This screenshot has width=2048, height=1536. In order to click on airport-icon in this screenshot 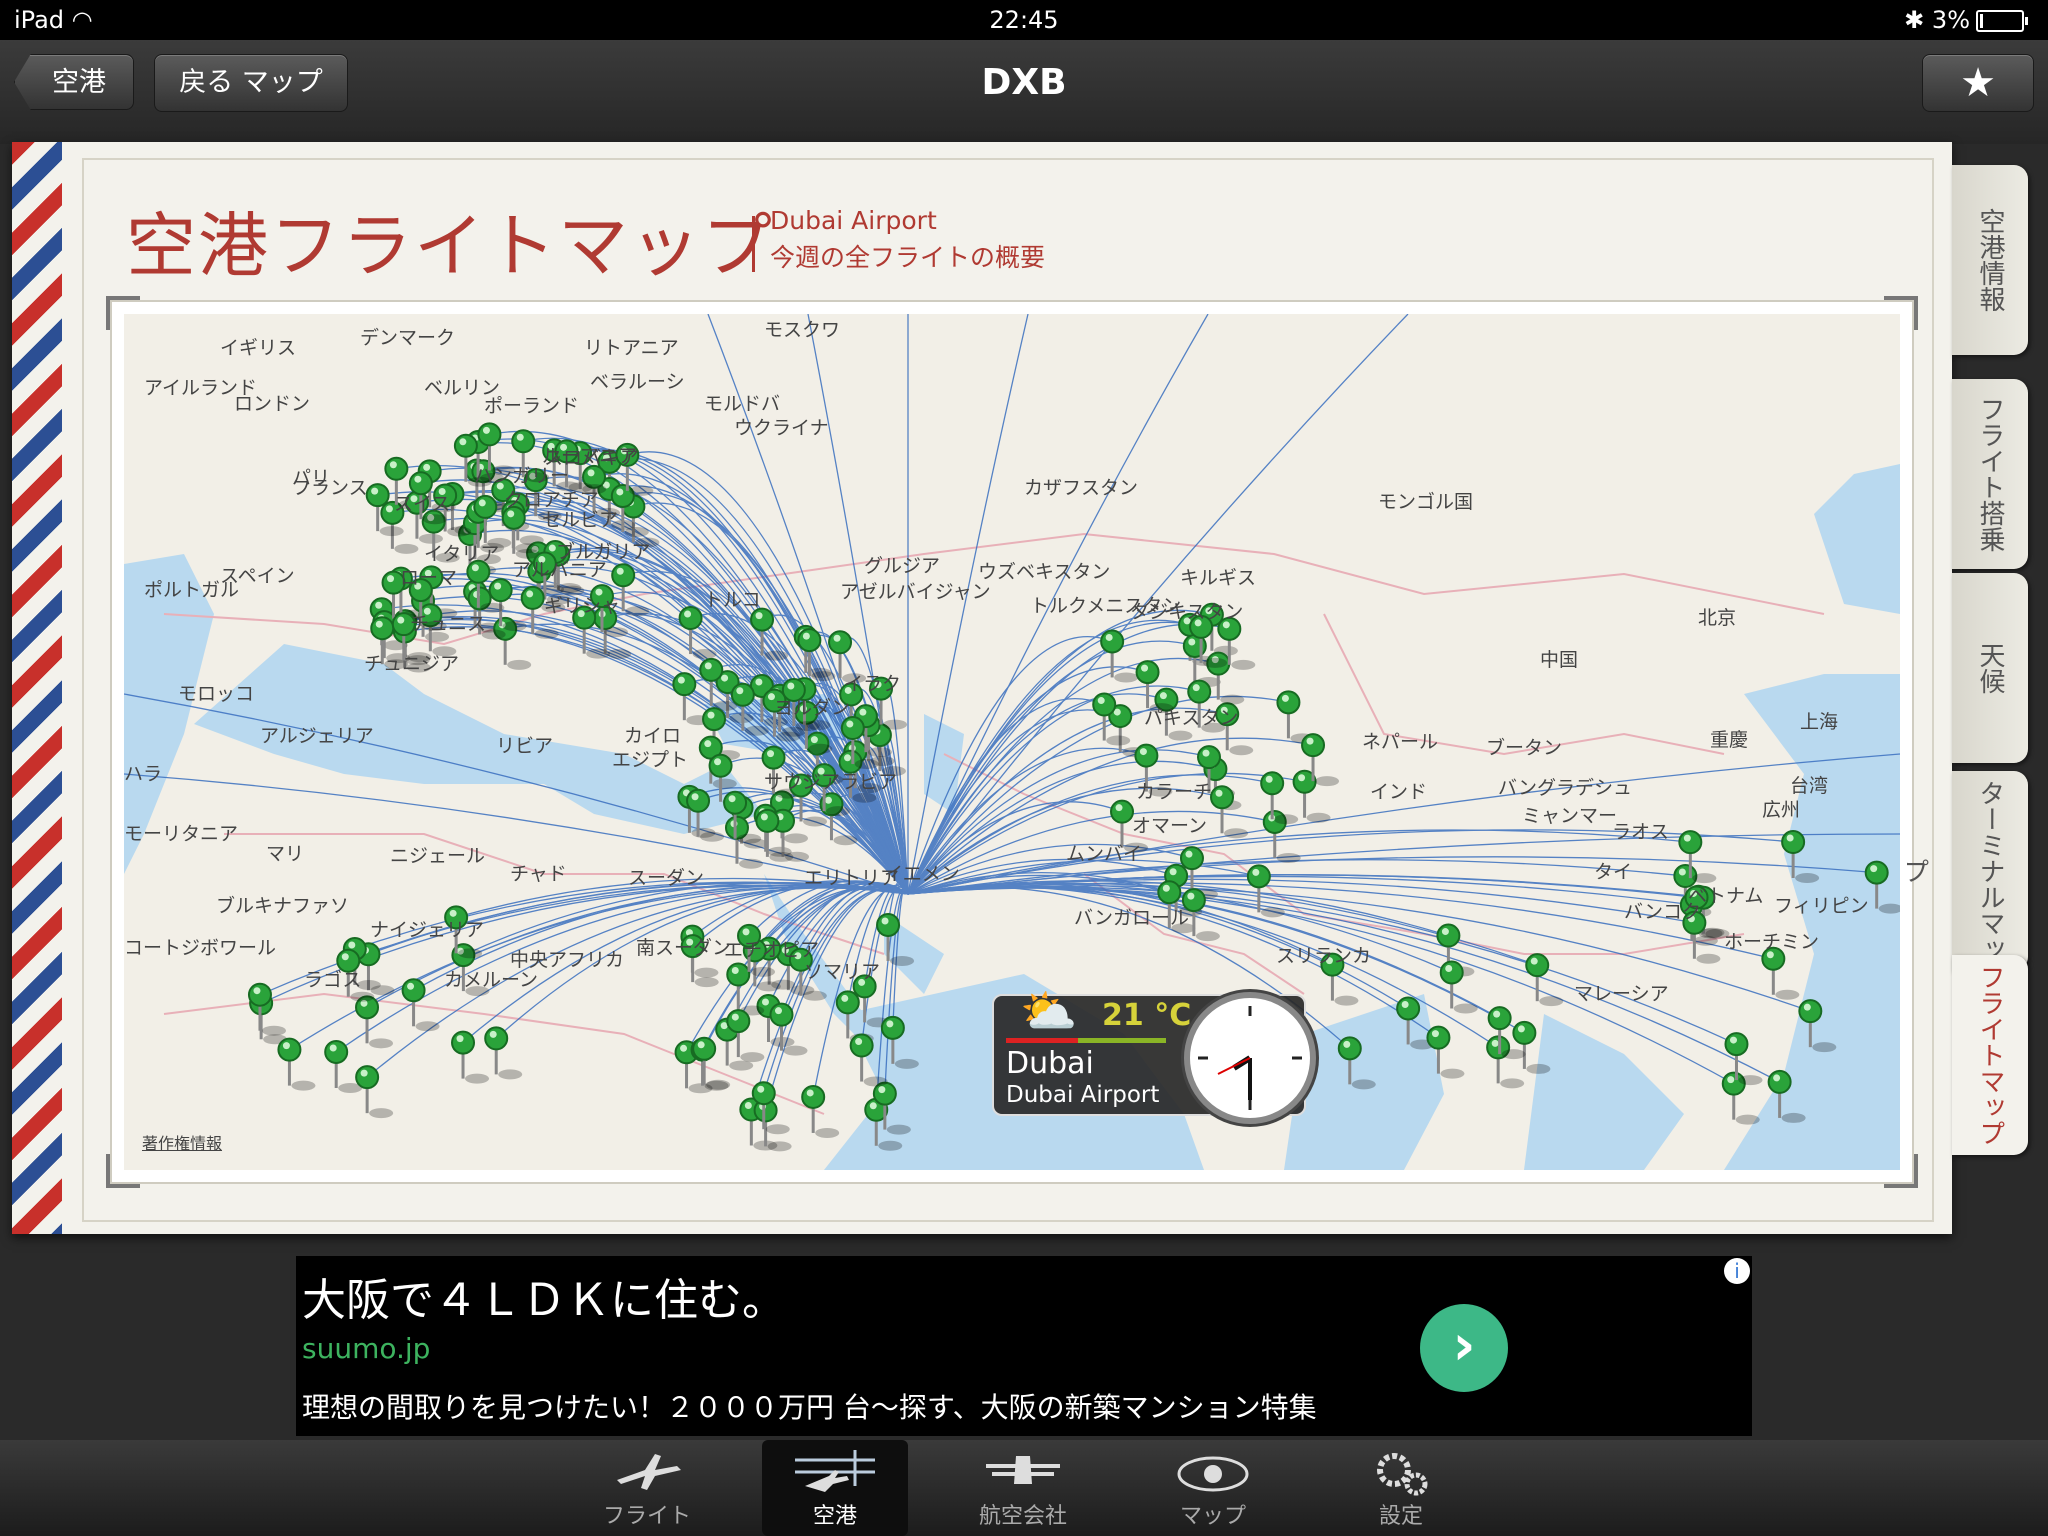, I will do `click(835, 1472)`.